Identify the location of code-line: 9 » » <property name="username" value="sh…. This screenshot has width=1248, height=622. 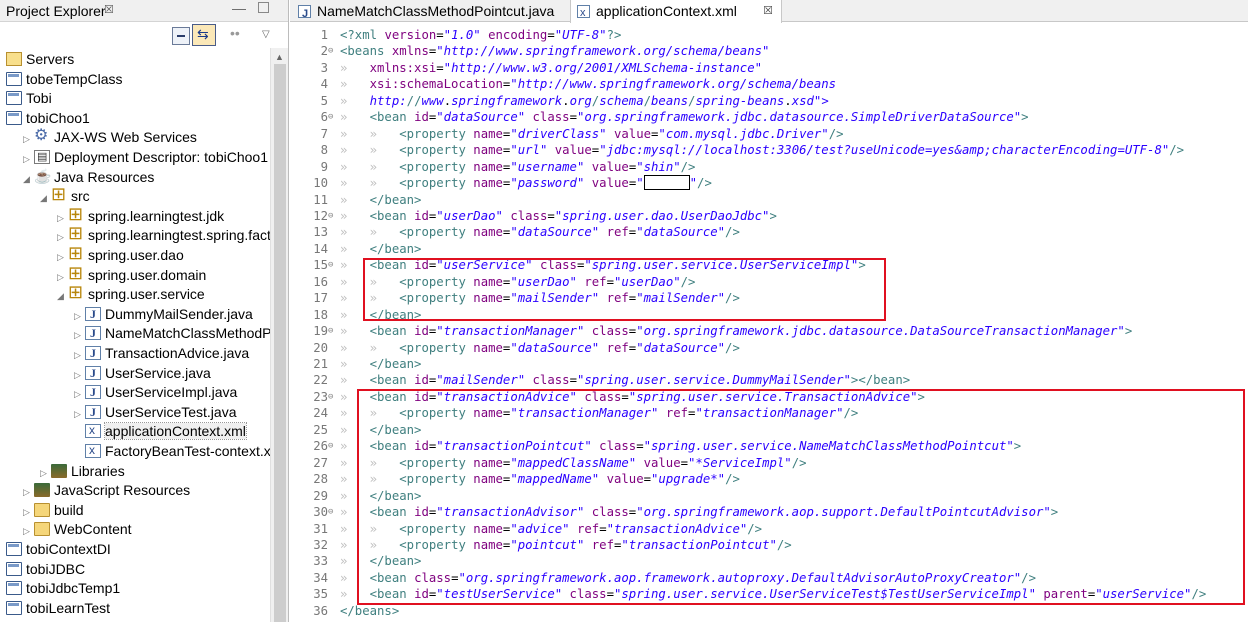
(769, 167).